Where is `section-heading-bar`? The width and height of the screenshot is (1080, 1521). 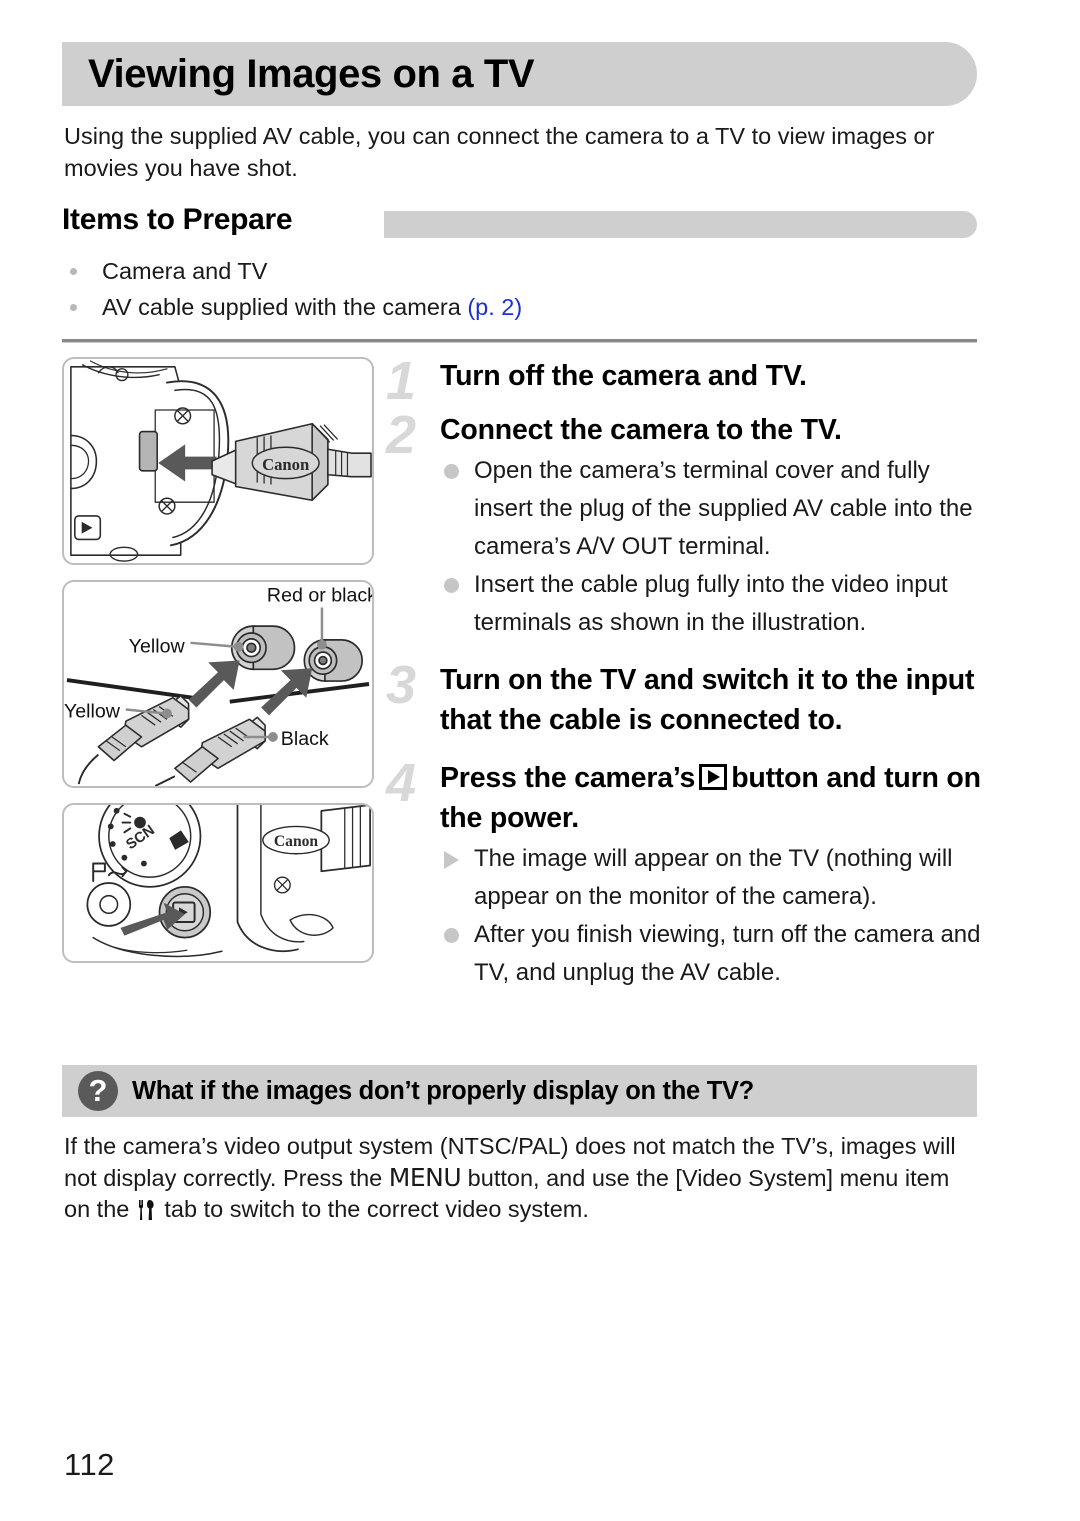 section-heading-bar is located at coordinates (680, 224).